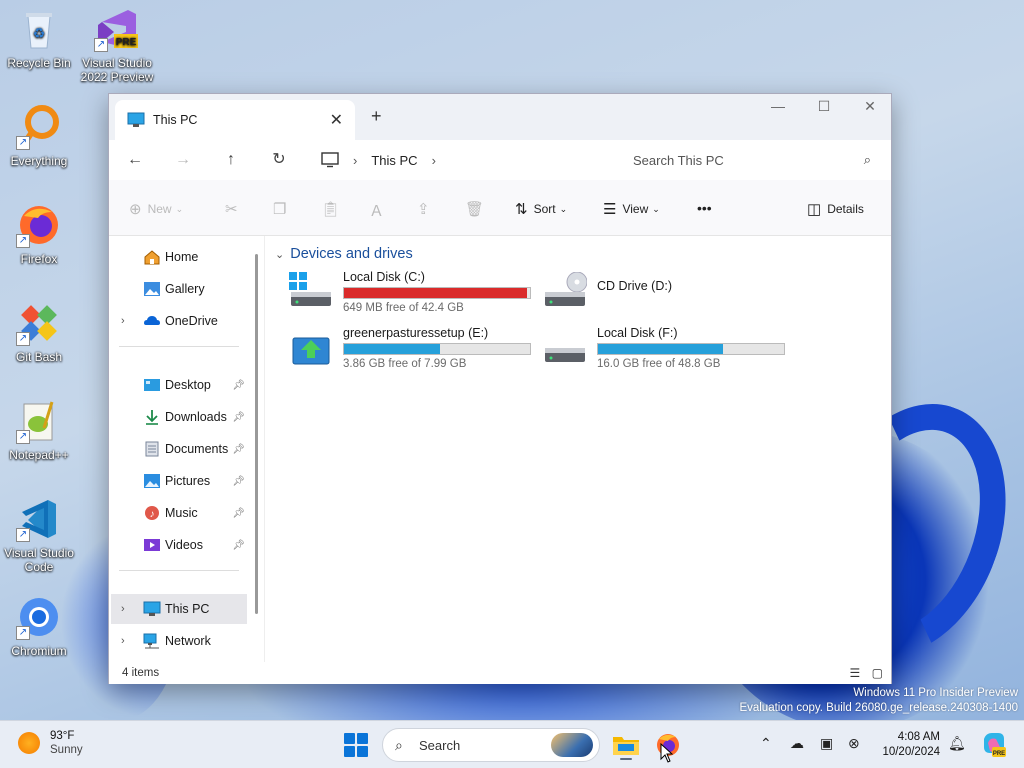 The width and height of the screenshot is (1024, 768). I want to click on show-hidden-icons-chevron-icon: ⌃, so click(766, 743).